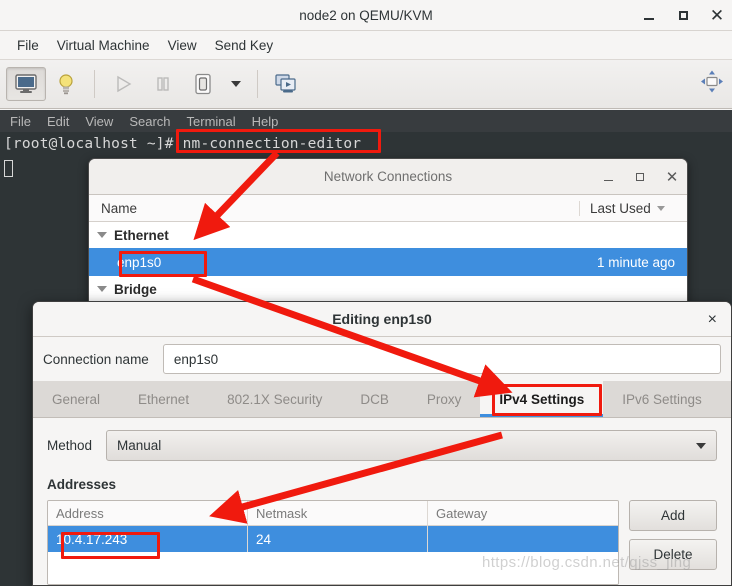  I want to click on gateway-column-header: Gateway, so click(462, 513).